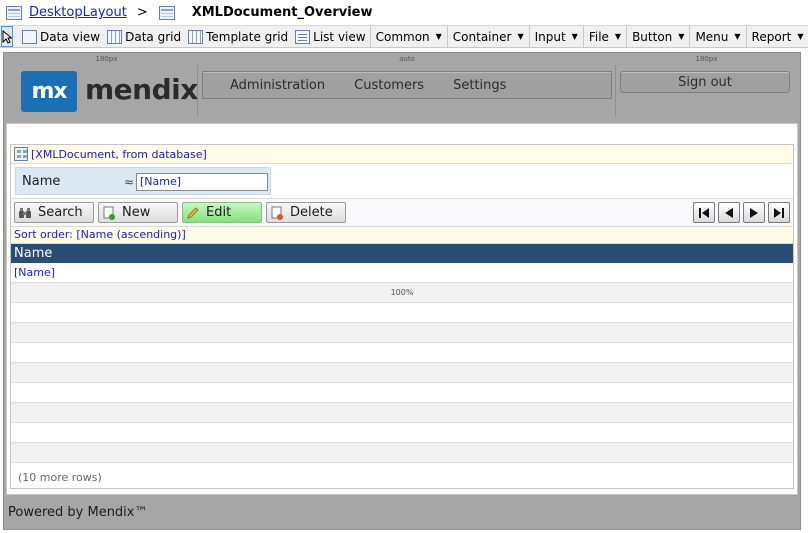 Image resolution: width=808 pixels, height=533 pixels. I want to click on binoculars-icon, so click(25, 213).